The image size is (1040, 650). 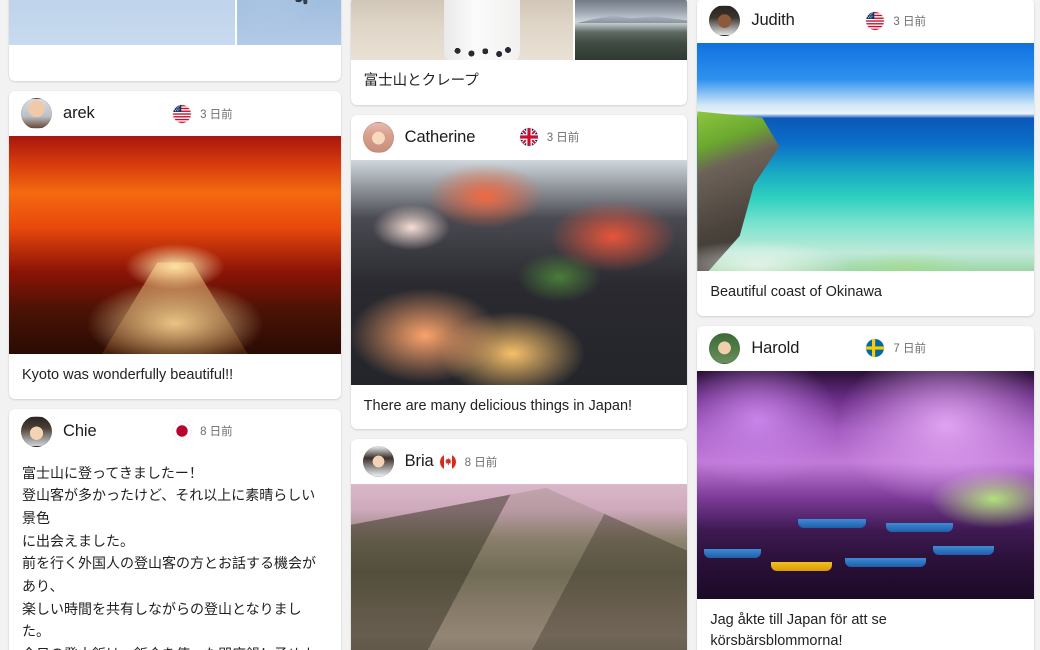 I want to click on post-card-fuji-crepe: 富士山とクレープ, so click(x=519, y=52).